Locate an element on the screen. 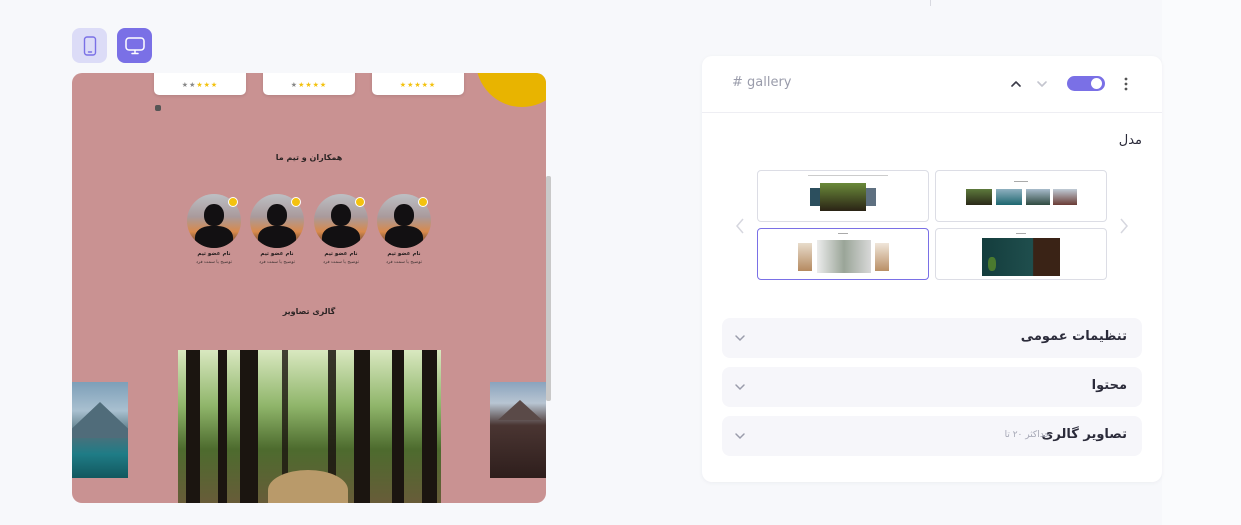  panel-header: # gallery is located at coordinates (932, 84).